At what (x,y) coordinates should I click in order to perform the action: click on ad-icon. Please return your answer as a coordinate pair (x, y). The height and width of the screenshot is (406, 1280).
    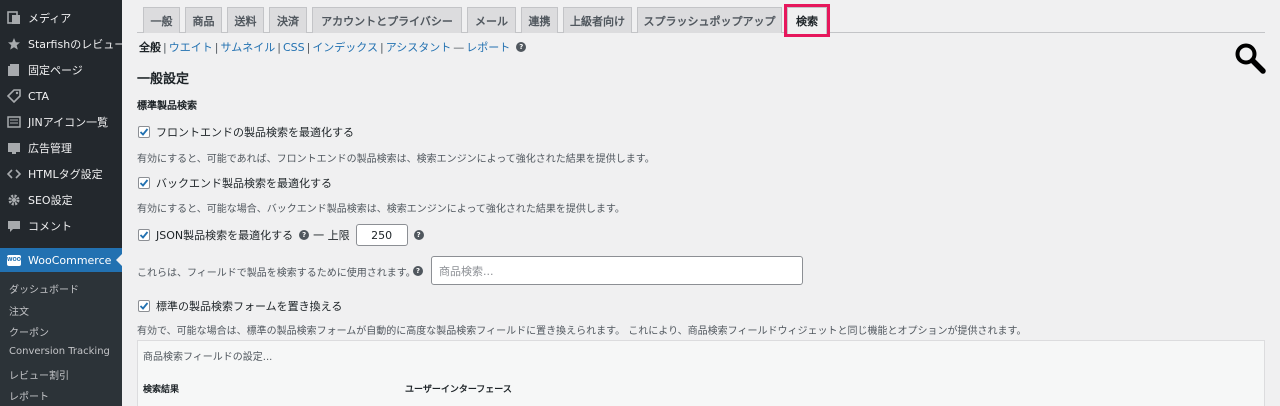
    Looking at the image, I should click on (14, 148).